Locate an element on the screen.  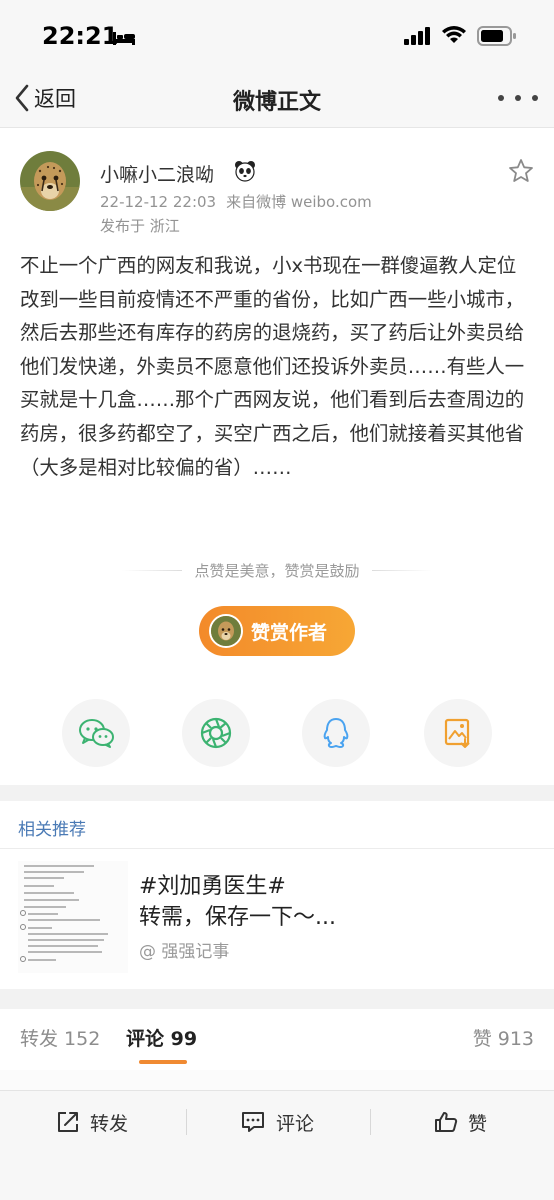
list-peek is located at coordinates (277, 1080).